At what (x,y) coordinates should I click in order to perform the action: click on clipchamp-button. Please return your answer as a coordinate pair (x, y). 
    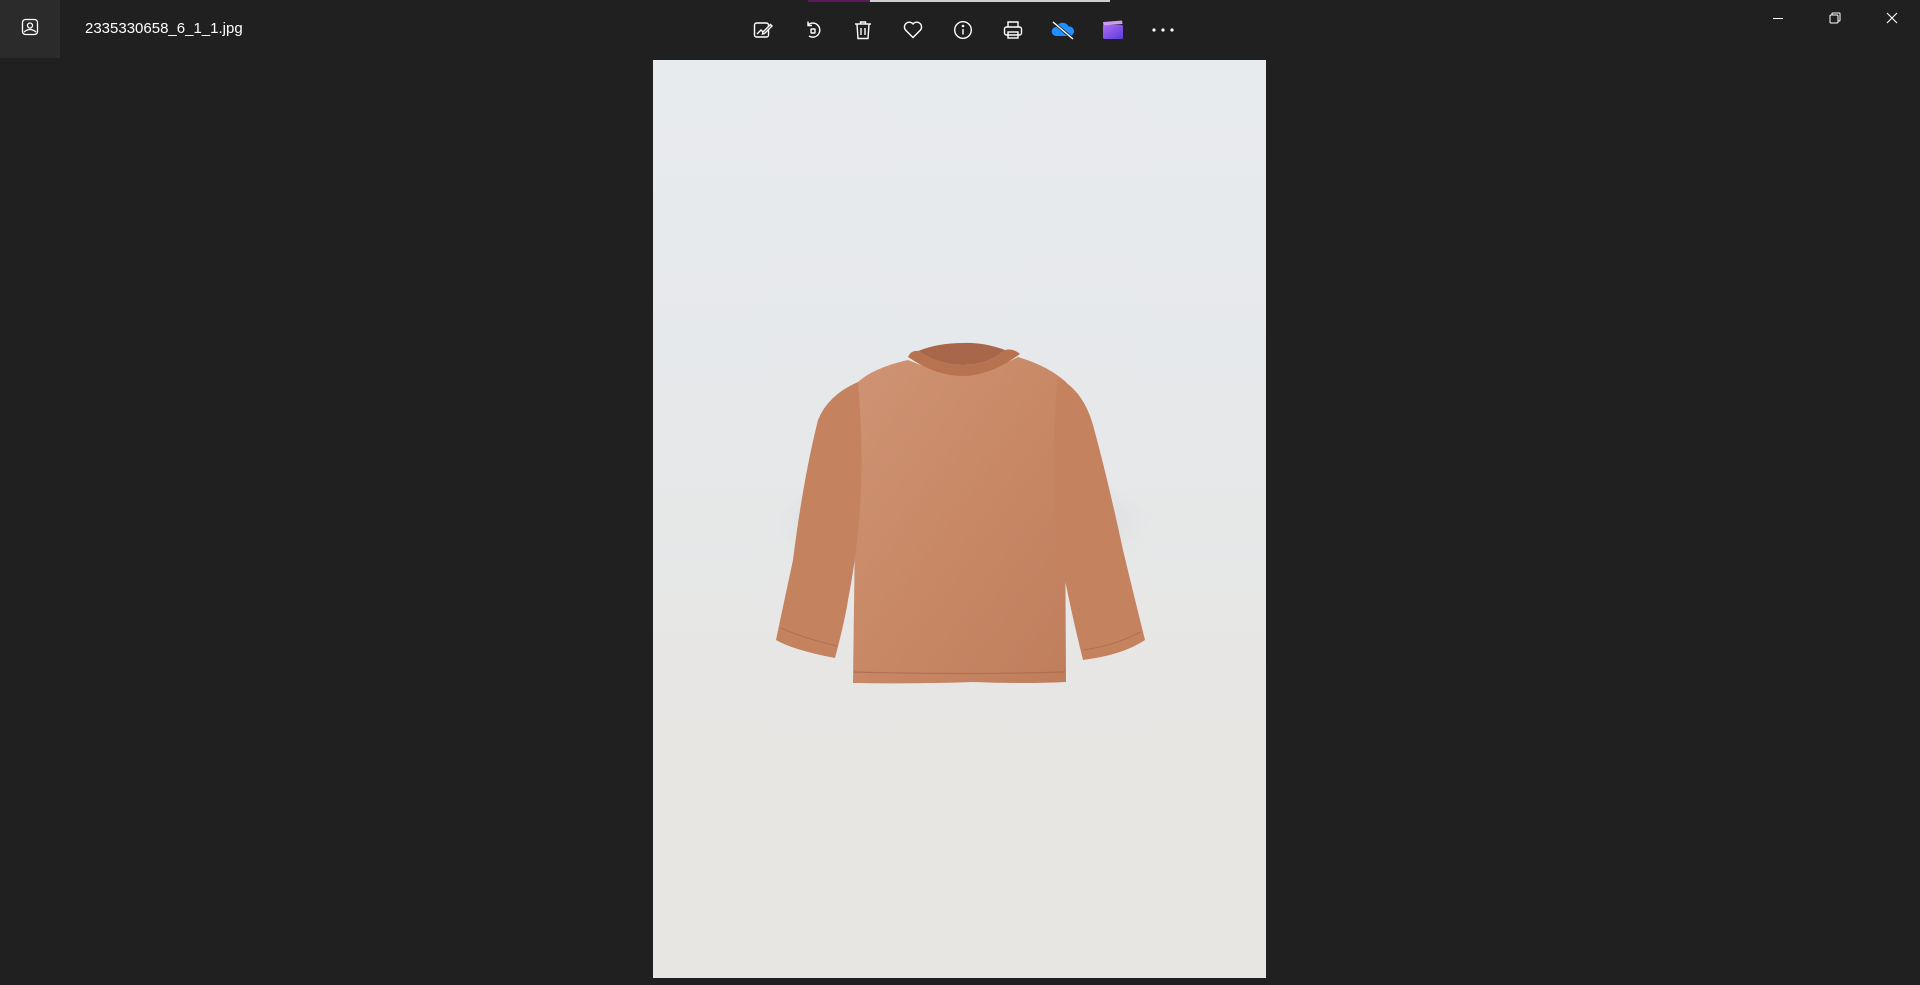
    Looking at the image, I should click on (1113, 30).